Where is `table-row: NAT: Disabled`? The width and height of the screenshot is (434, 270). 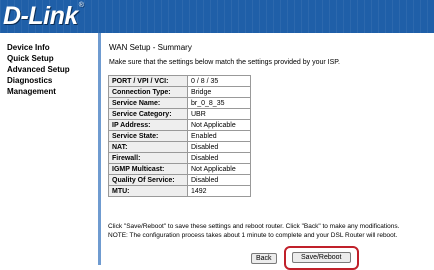
table-row: NAT: Disabled is located at coordinates (179, 147).